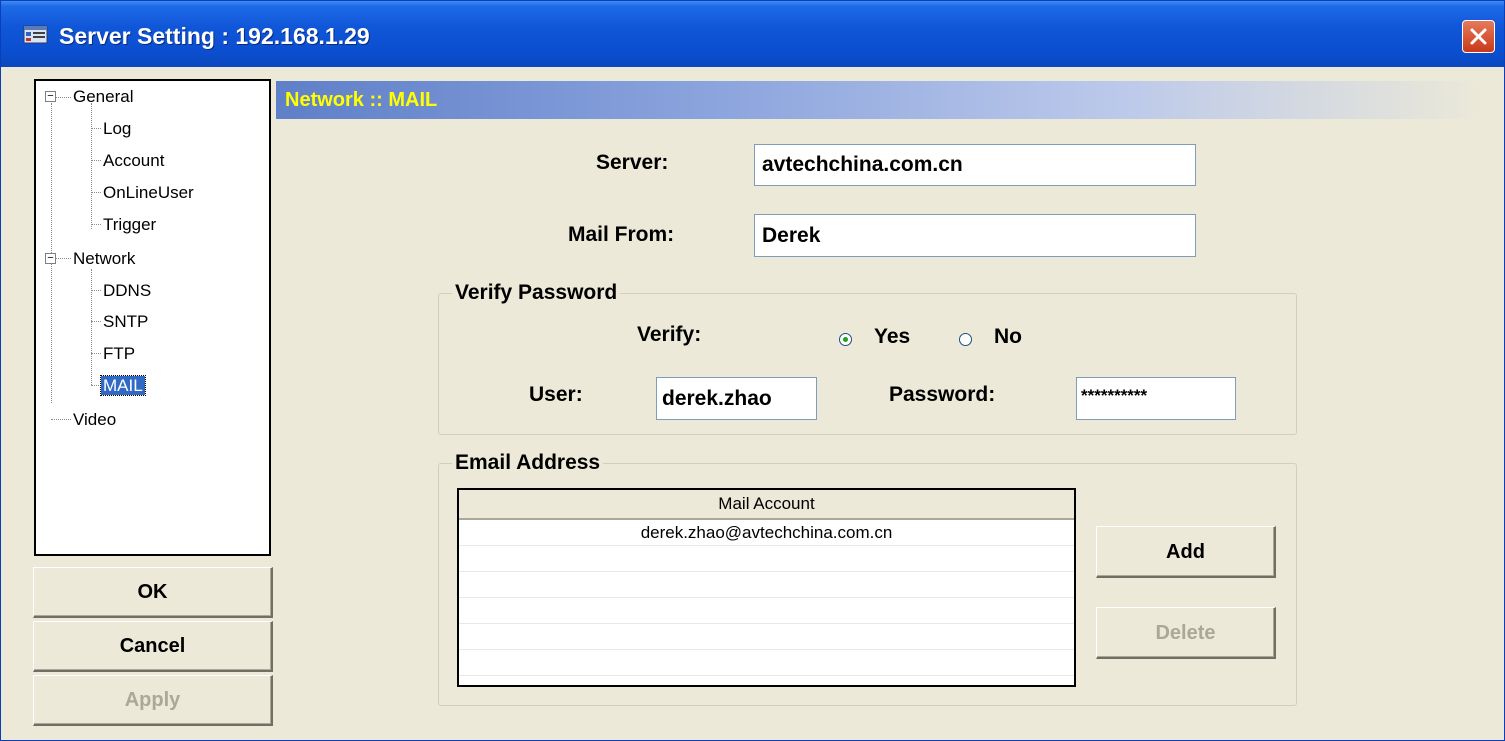  I want to click on ok-button: OK, so click(153, 592).